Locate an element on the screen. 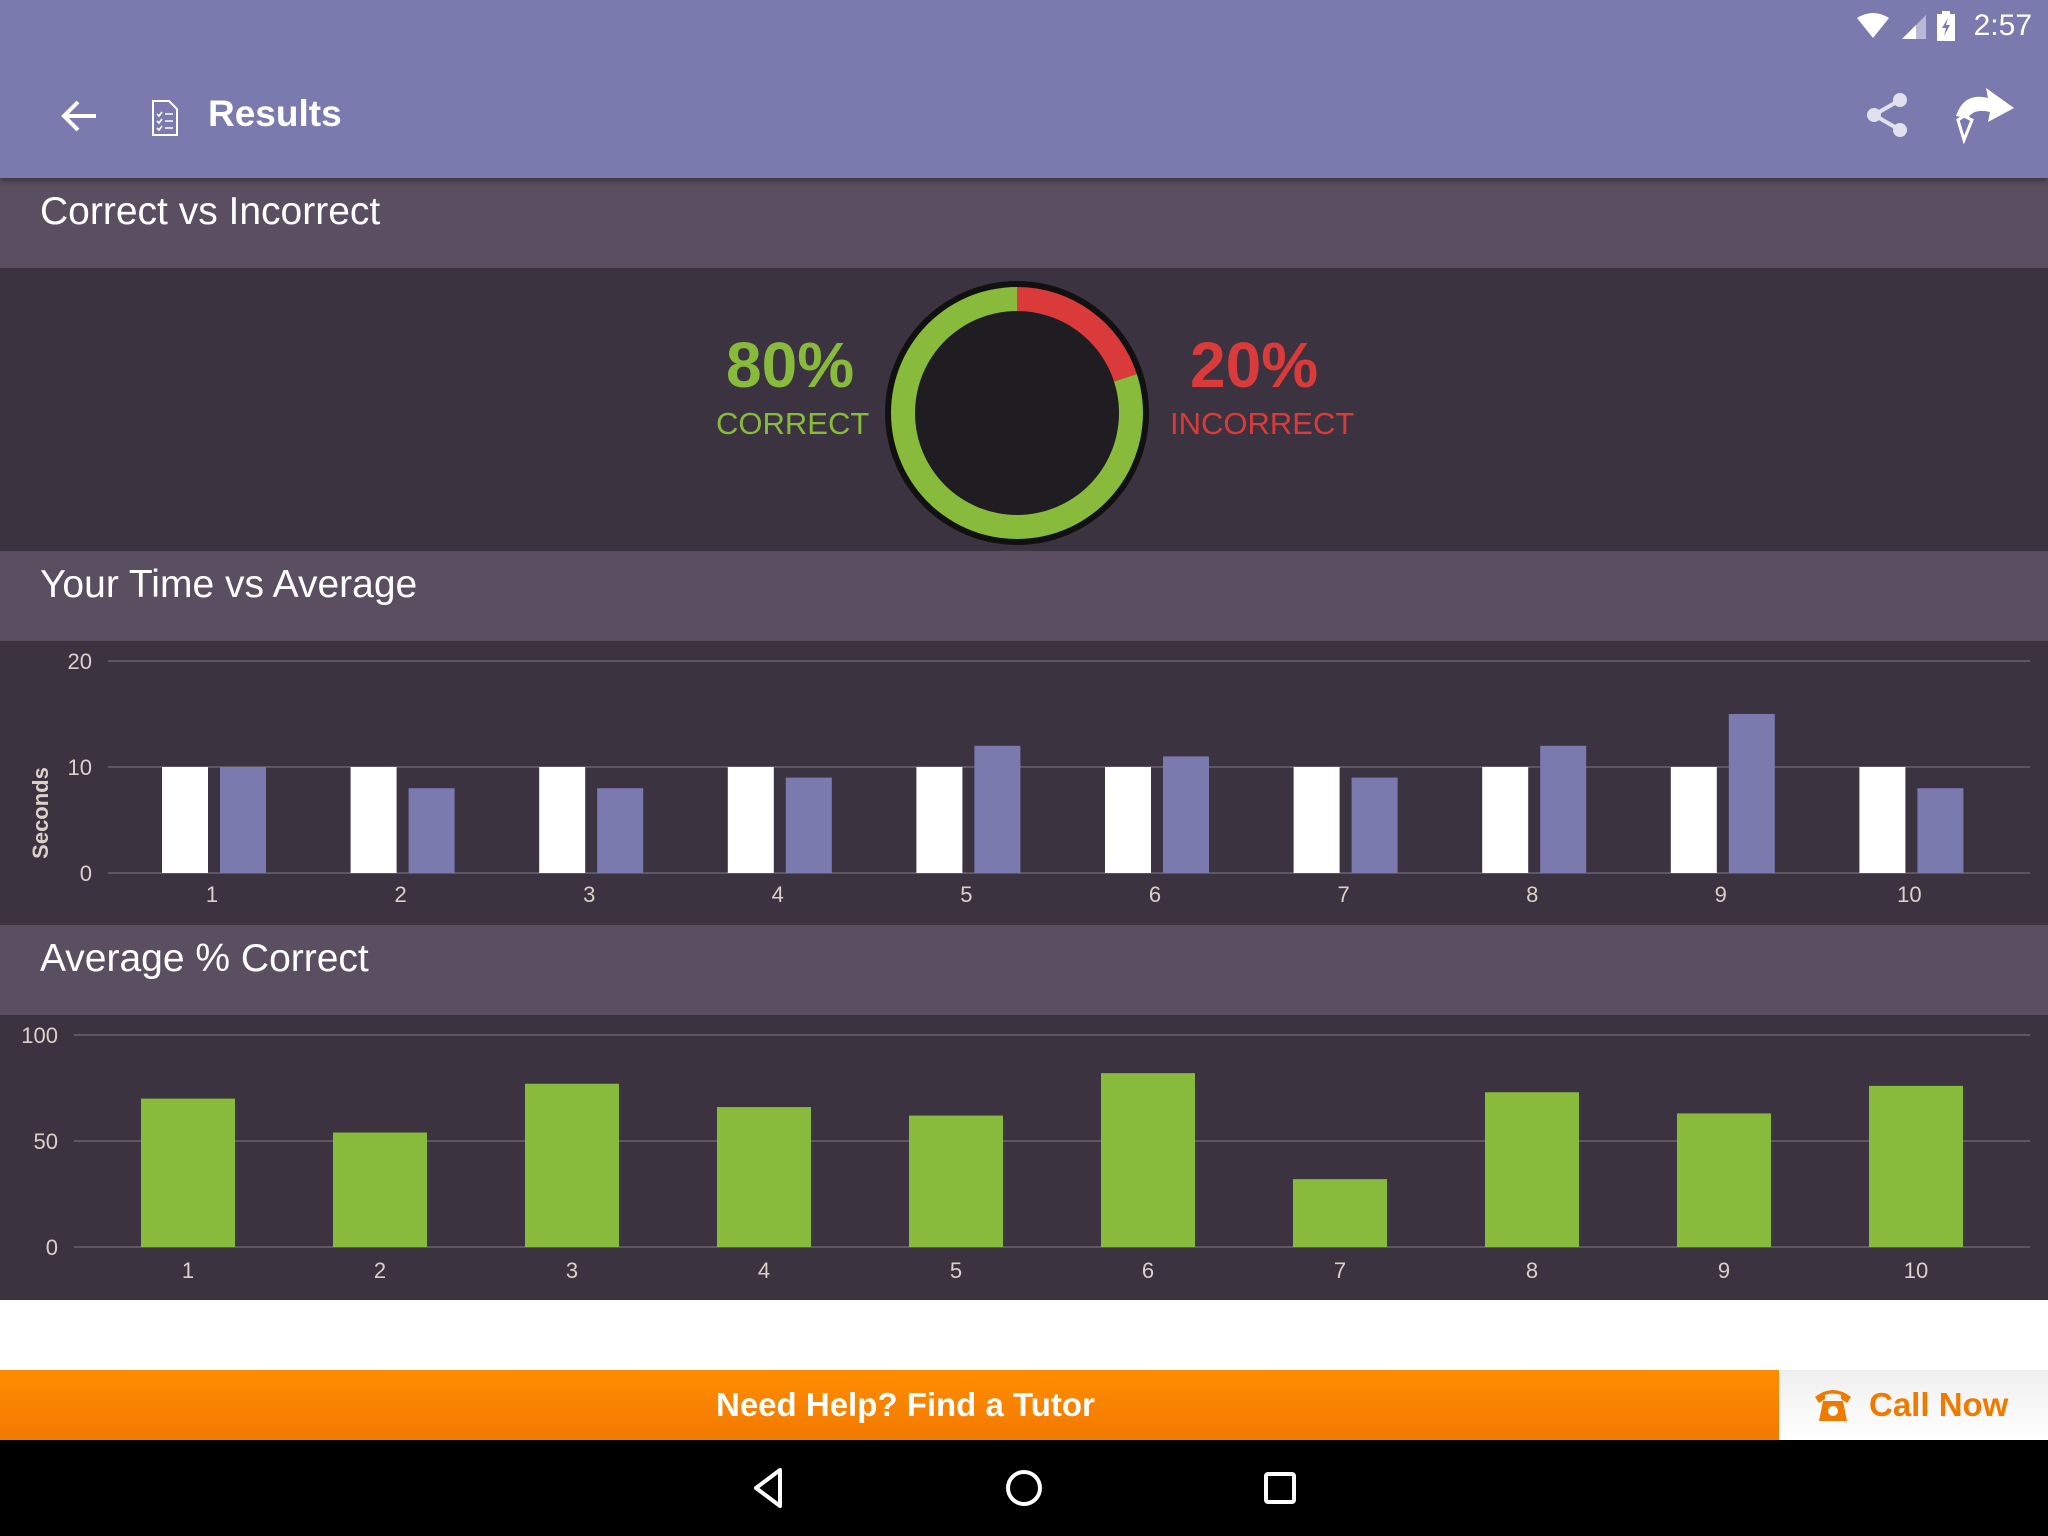 This screenshot has height=1536, width=2048. section-title: Average % Correct is located at coordinates (204, 958).